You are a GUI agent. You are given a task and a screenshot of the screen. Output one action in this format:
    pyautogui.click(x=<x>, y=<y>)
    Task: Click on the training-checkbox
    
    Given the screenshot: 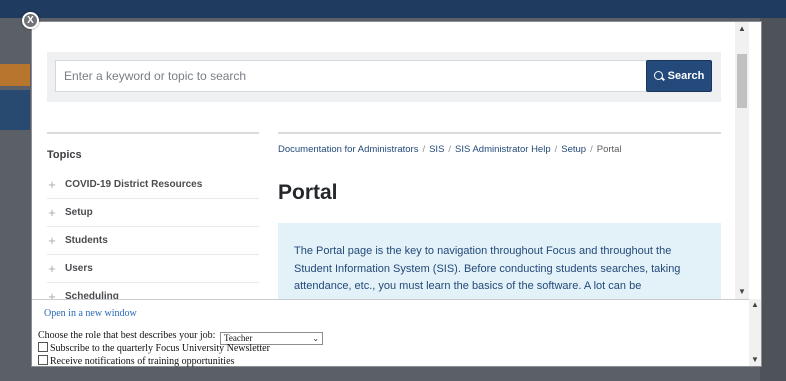 What is the action you would take?
    pyautogui.click(x=43, y=360)
    